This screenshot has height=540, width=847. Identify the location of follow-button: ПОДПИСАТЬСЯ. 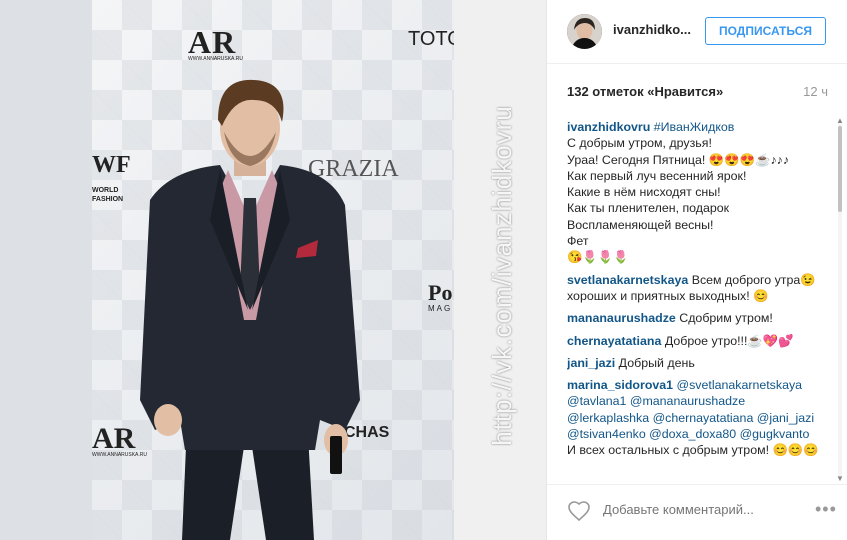
(765, 31).